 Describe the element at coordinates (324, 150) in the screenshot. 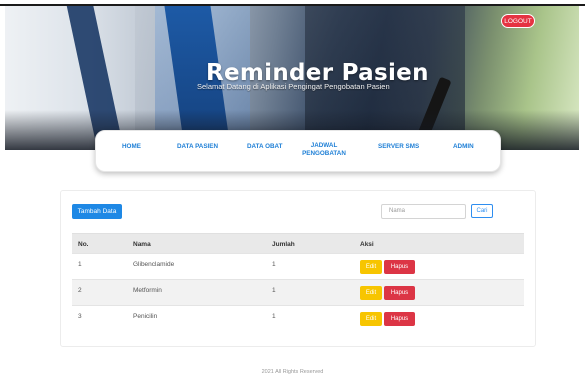

I see `nav-jadwal-pengobatan: JADWAL PENGOBATAN` at that location.